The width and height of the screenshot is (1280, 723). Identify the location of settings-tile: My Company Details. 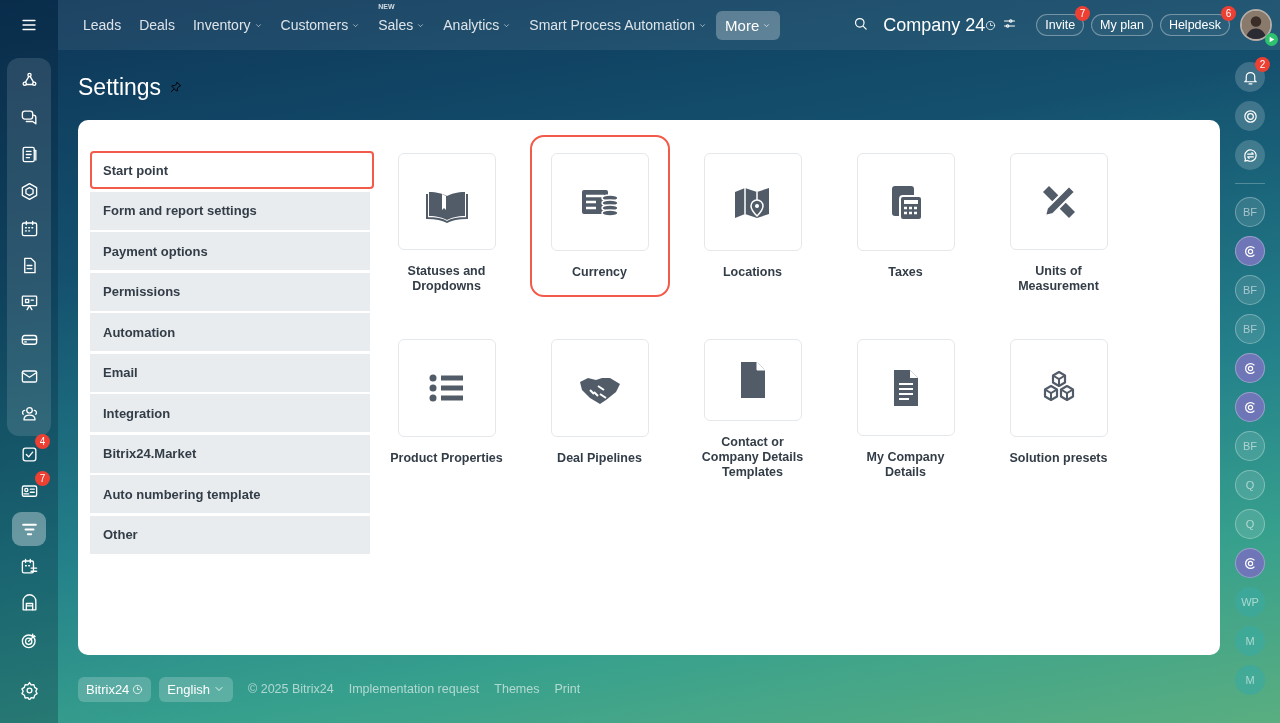
(905, 402).